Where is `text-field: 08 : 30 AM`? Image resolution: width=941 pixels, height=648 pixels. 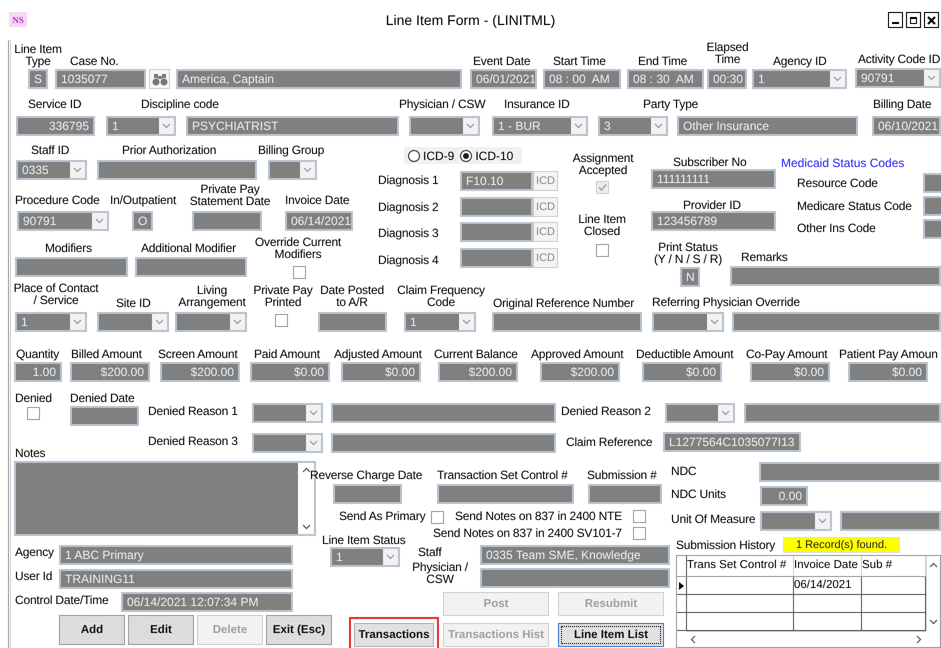
text-field: 08 : 30 AM is located at coordinates (665, 79).